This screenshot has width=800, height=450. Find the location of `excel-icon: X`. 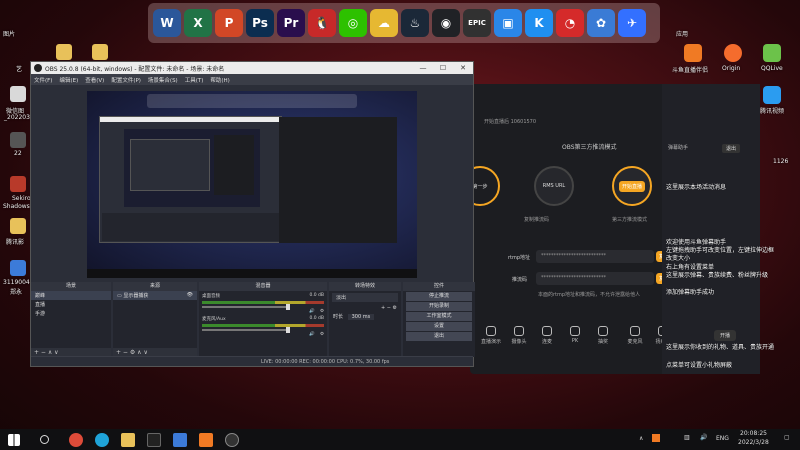

excel-icon: X is located at coordinates (198, 23).